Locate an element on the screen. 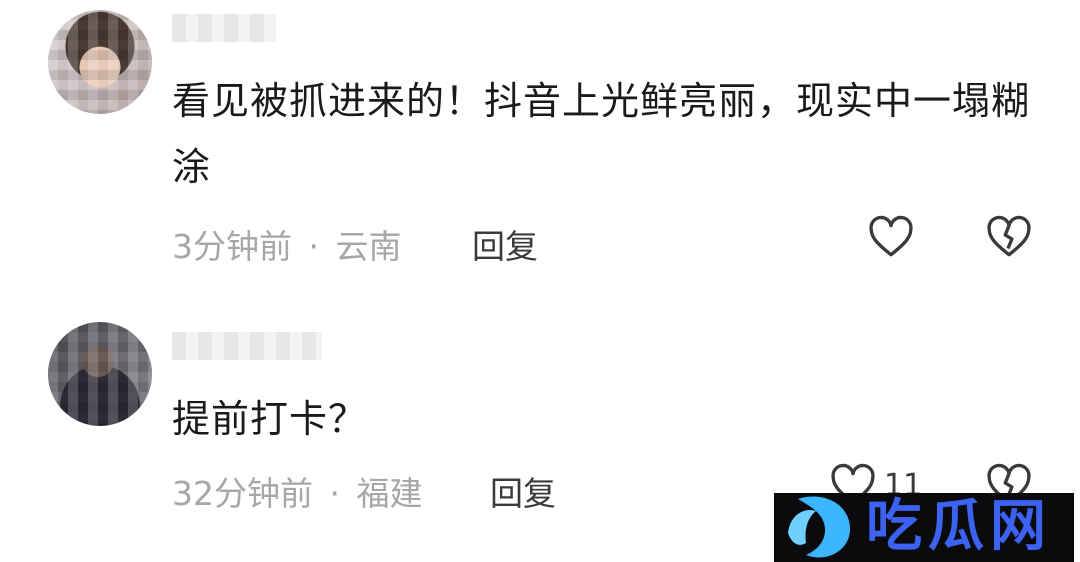  watermark-logo-icon is located at coordinates (819, 527).